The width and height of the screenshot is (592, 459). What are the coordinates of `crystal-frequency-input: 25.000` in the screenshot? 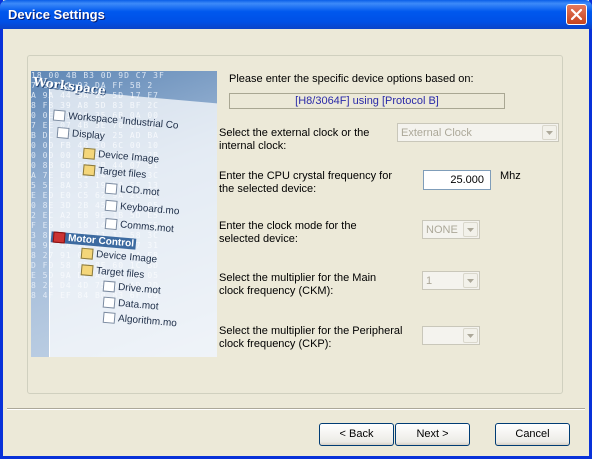 It's located at (457, 180).